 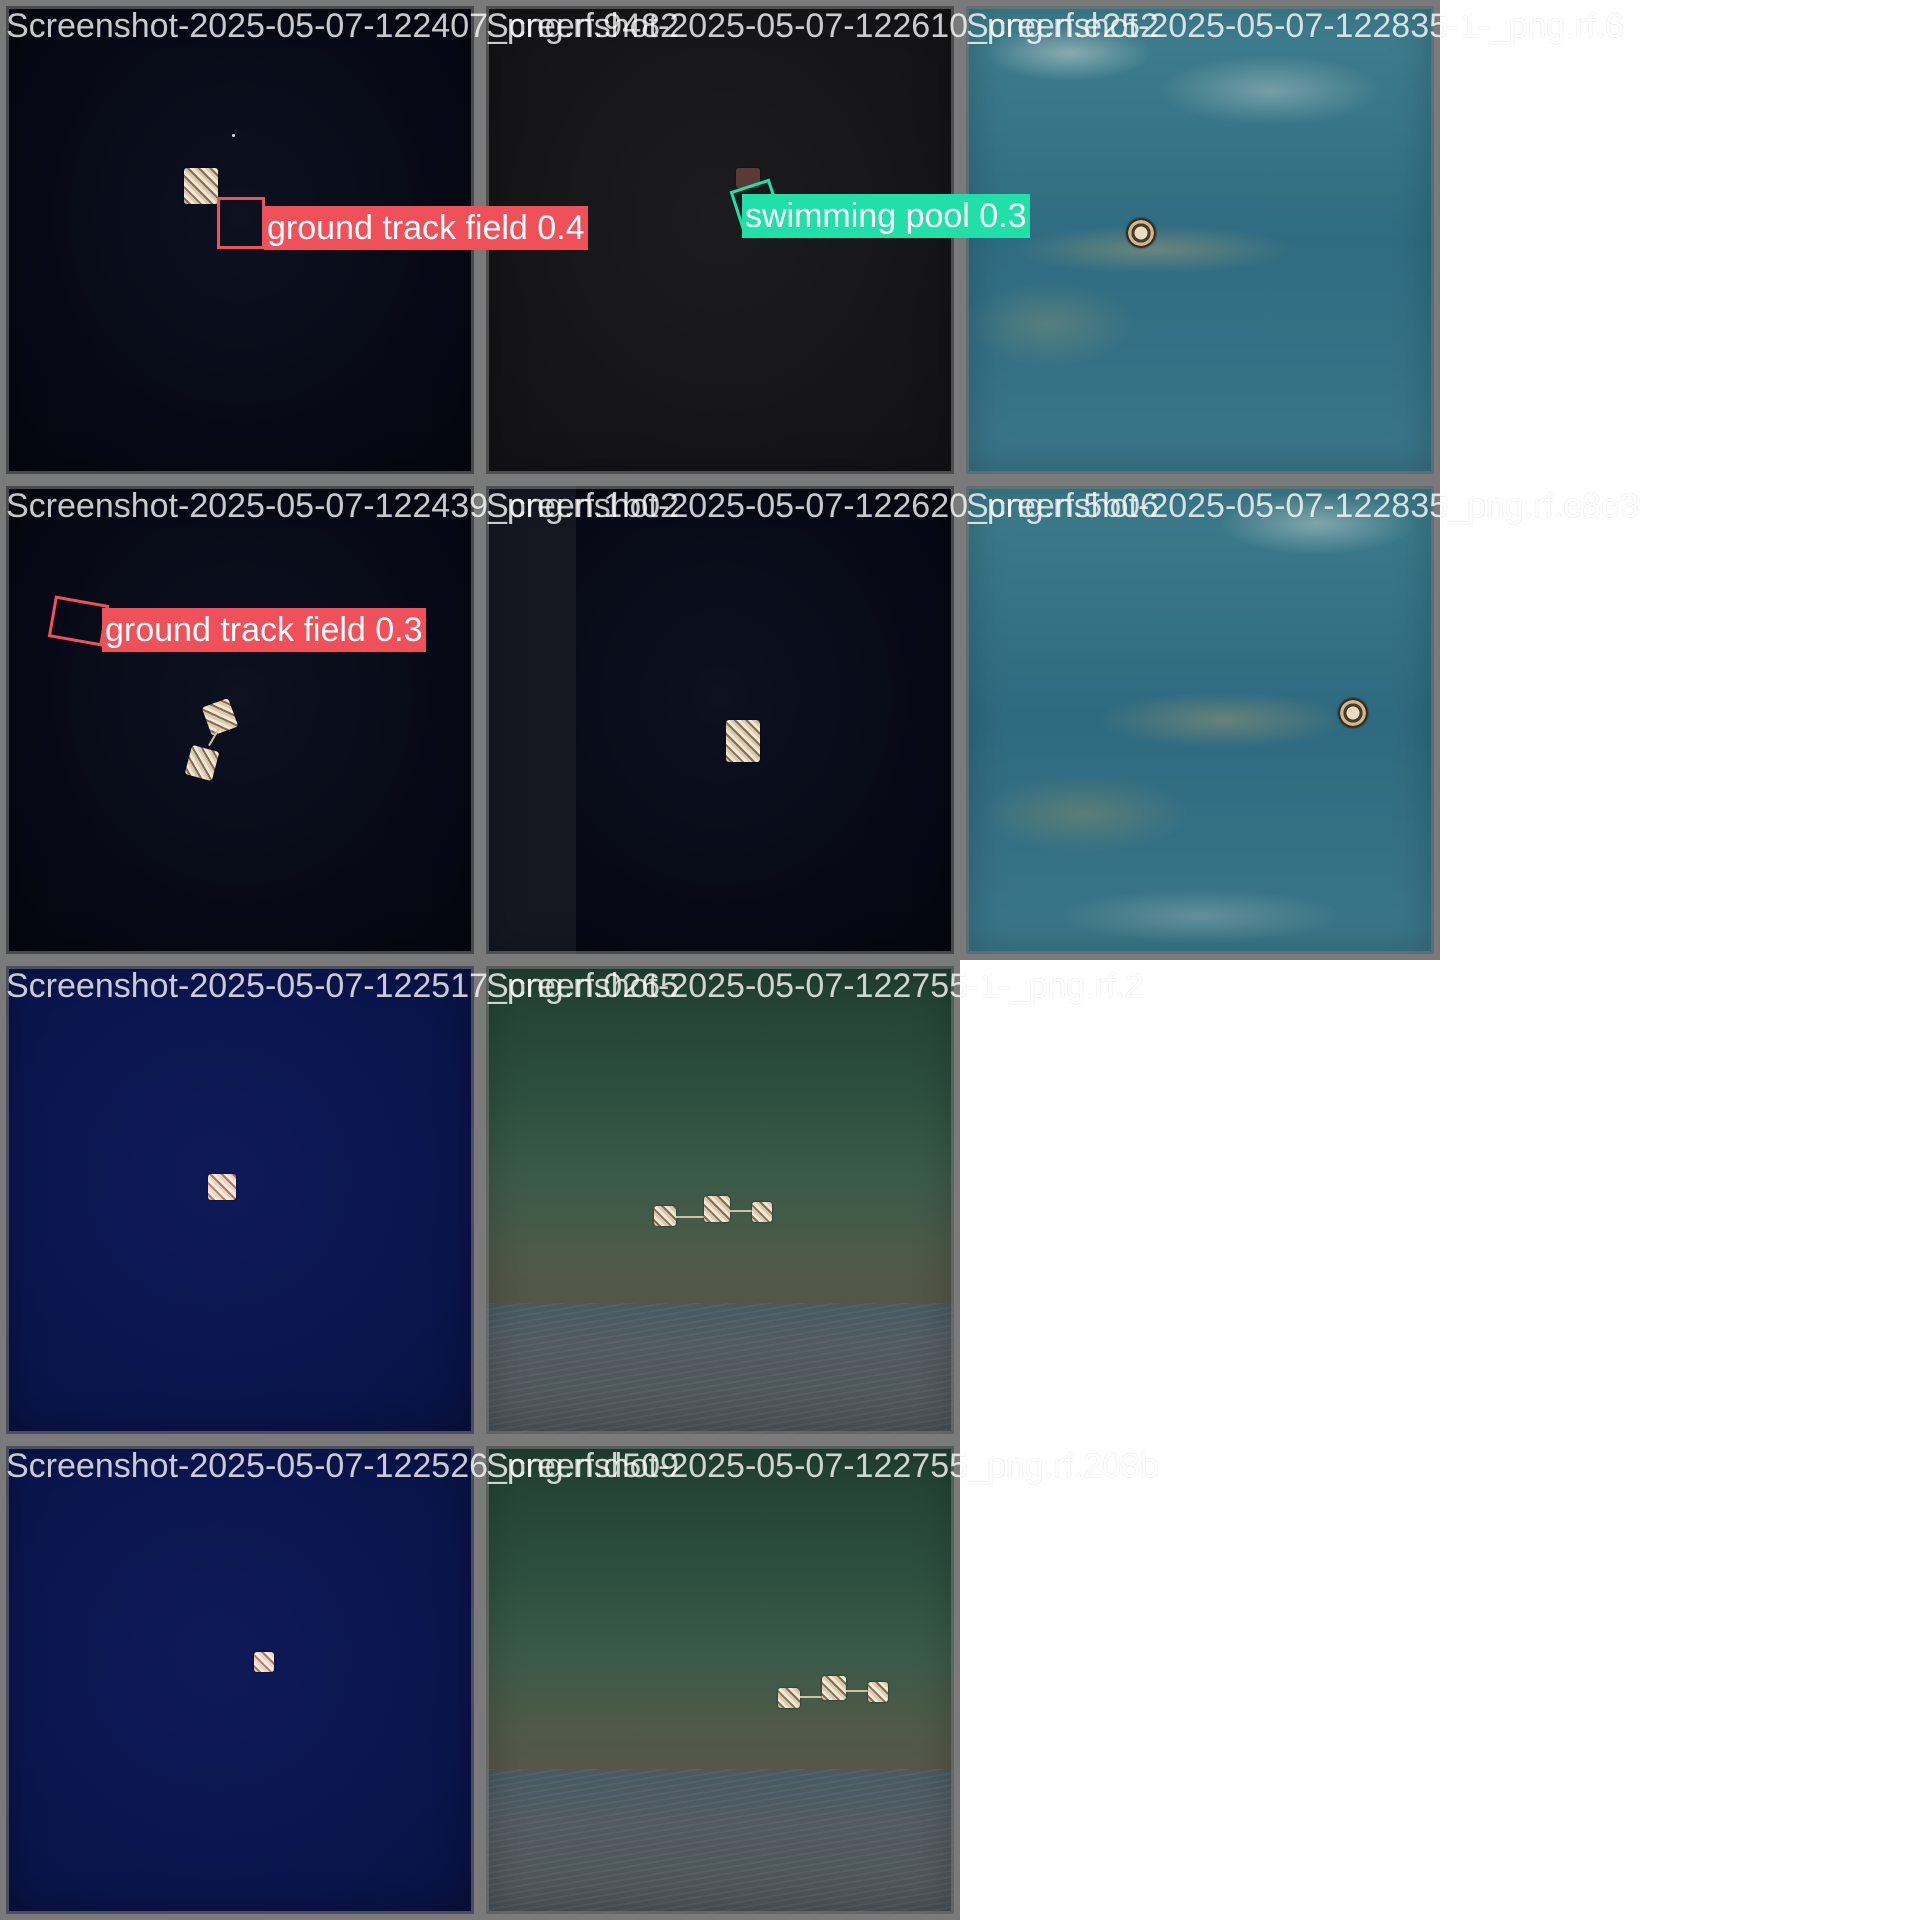 I want to click on detection-label: swimming pool 0.3, so click(x=886, y=216).